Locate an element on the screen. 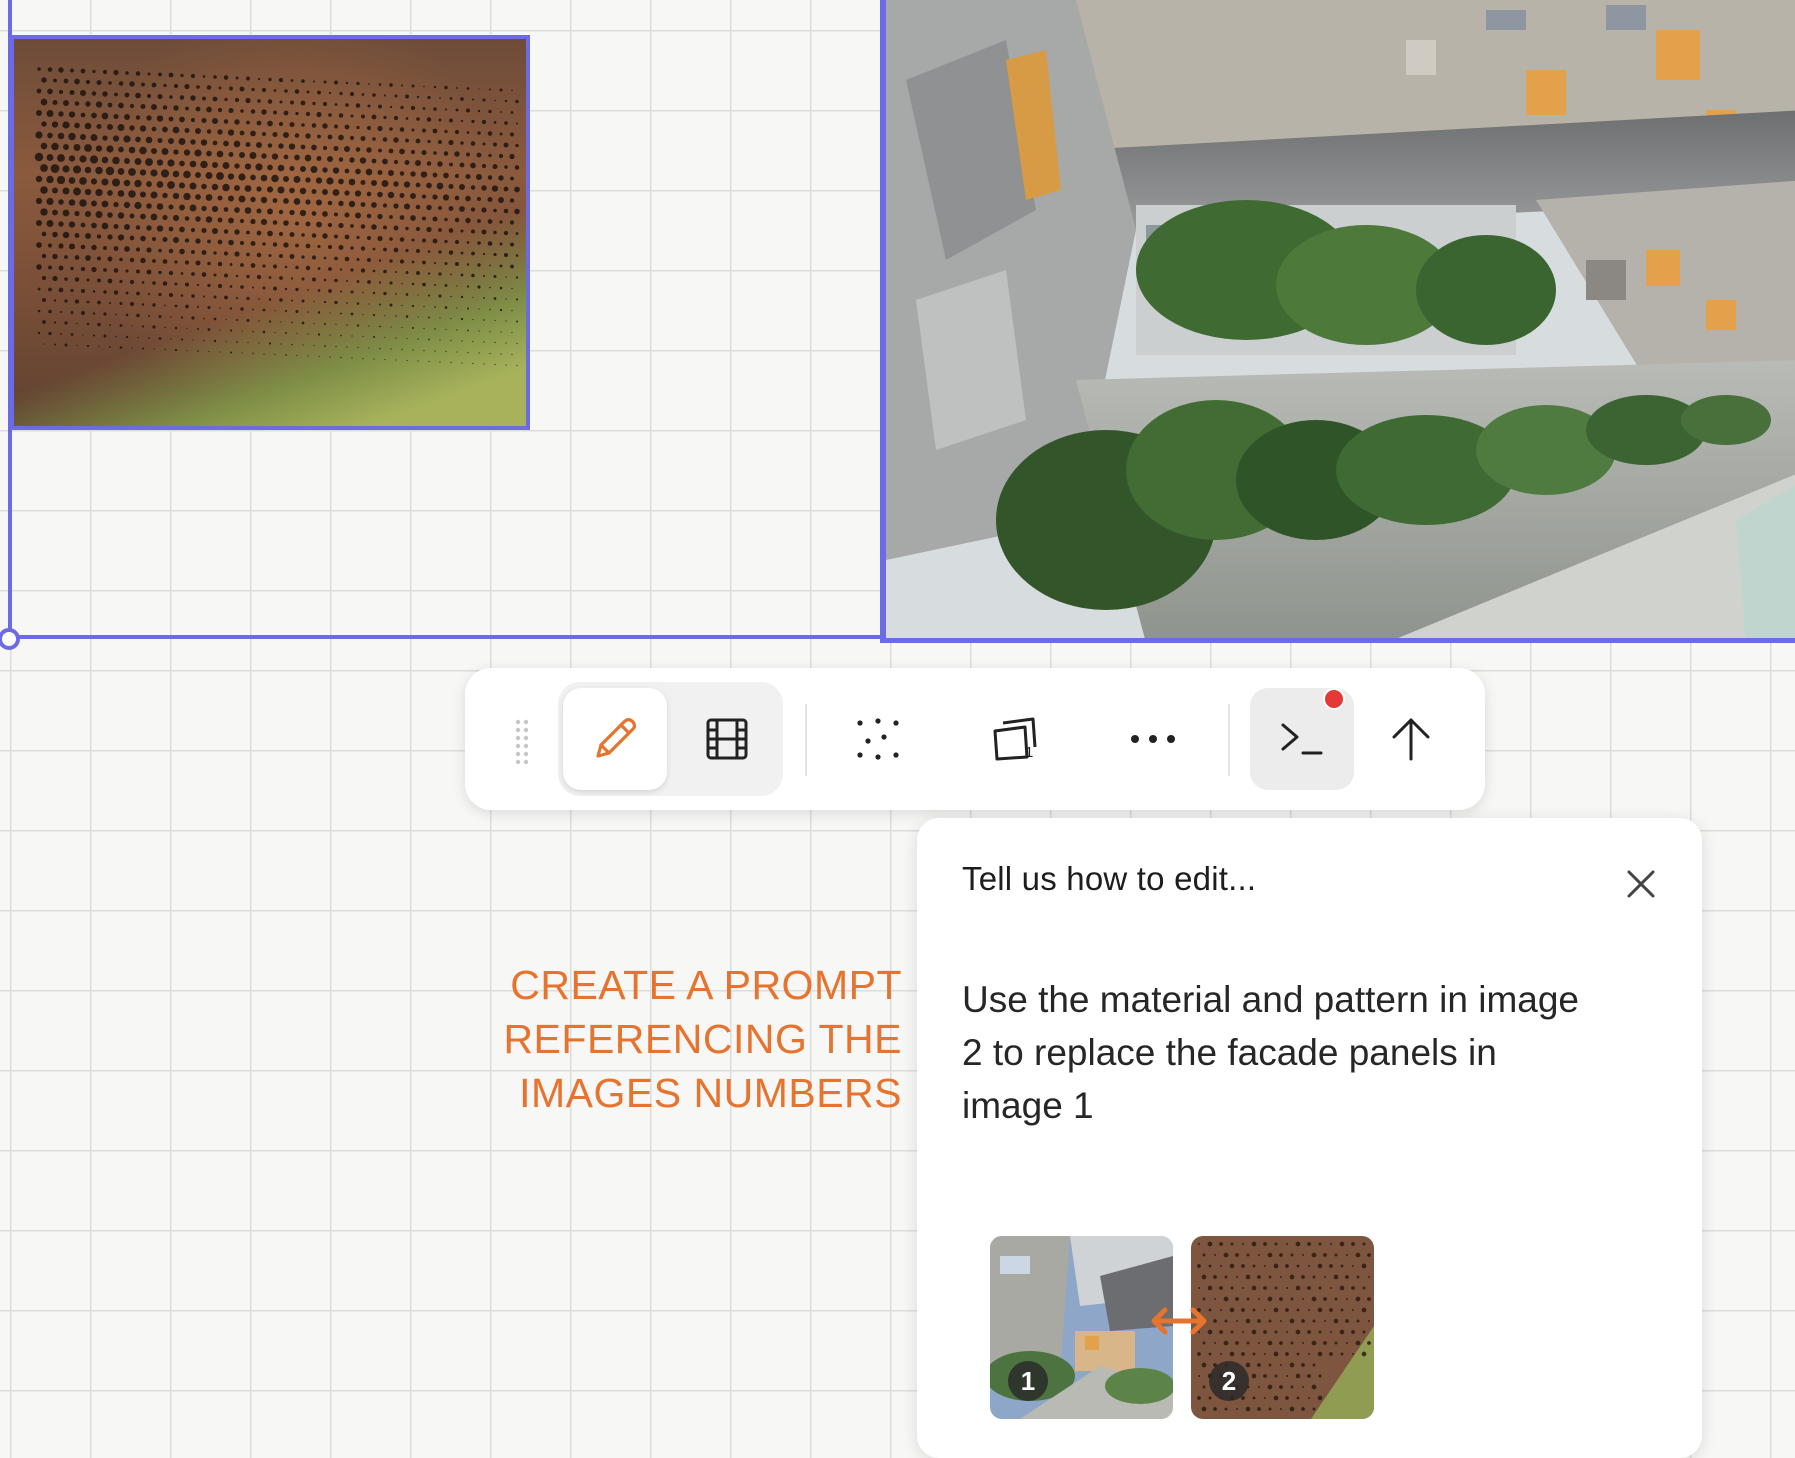  pencil-icon is located at coordinates (616, 738).